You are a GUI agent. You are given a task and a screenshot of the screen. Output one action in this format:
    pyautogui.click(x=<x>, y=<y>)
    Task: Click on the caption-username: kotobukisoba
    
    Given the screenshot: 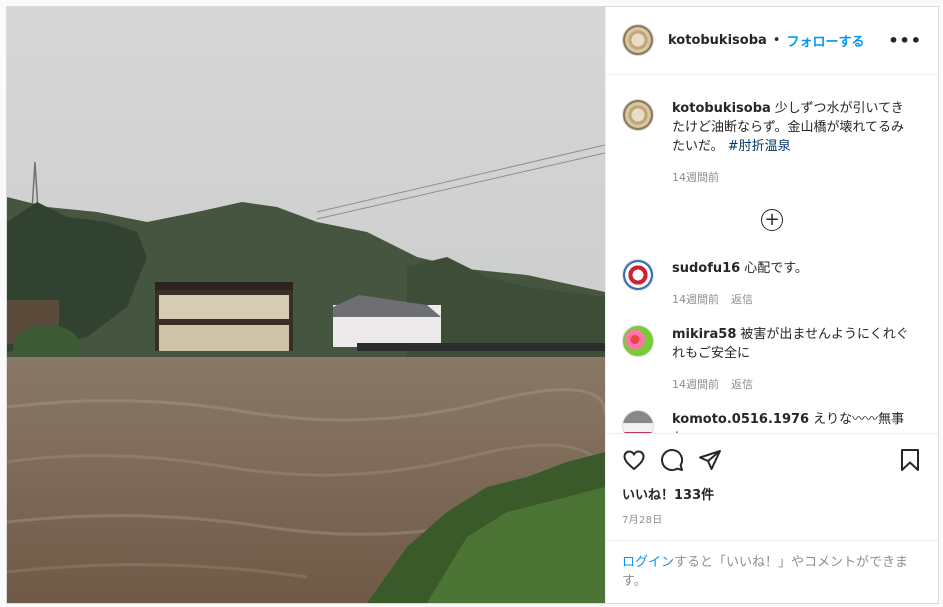 What is the action you would take?
    pyautogui.click(x=721, y=108)
    